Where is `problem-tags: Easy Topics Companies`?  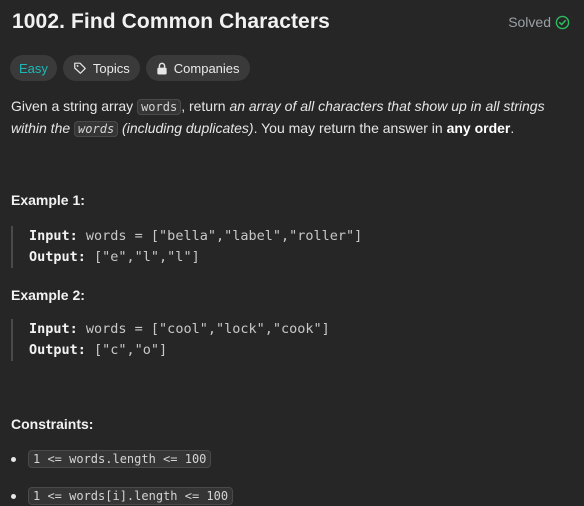
problem-tags: Easy Topics Companies is located at coordinates (130, 68).